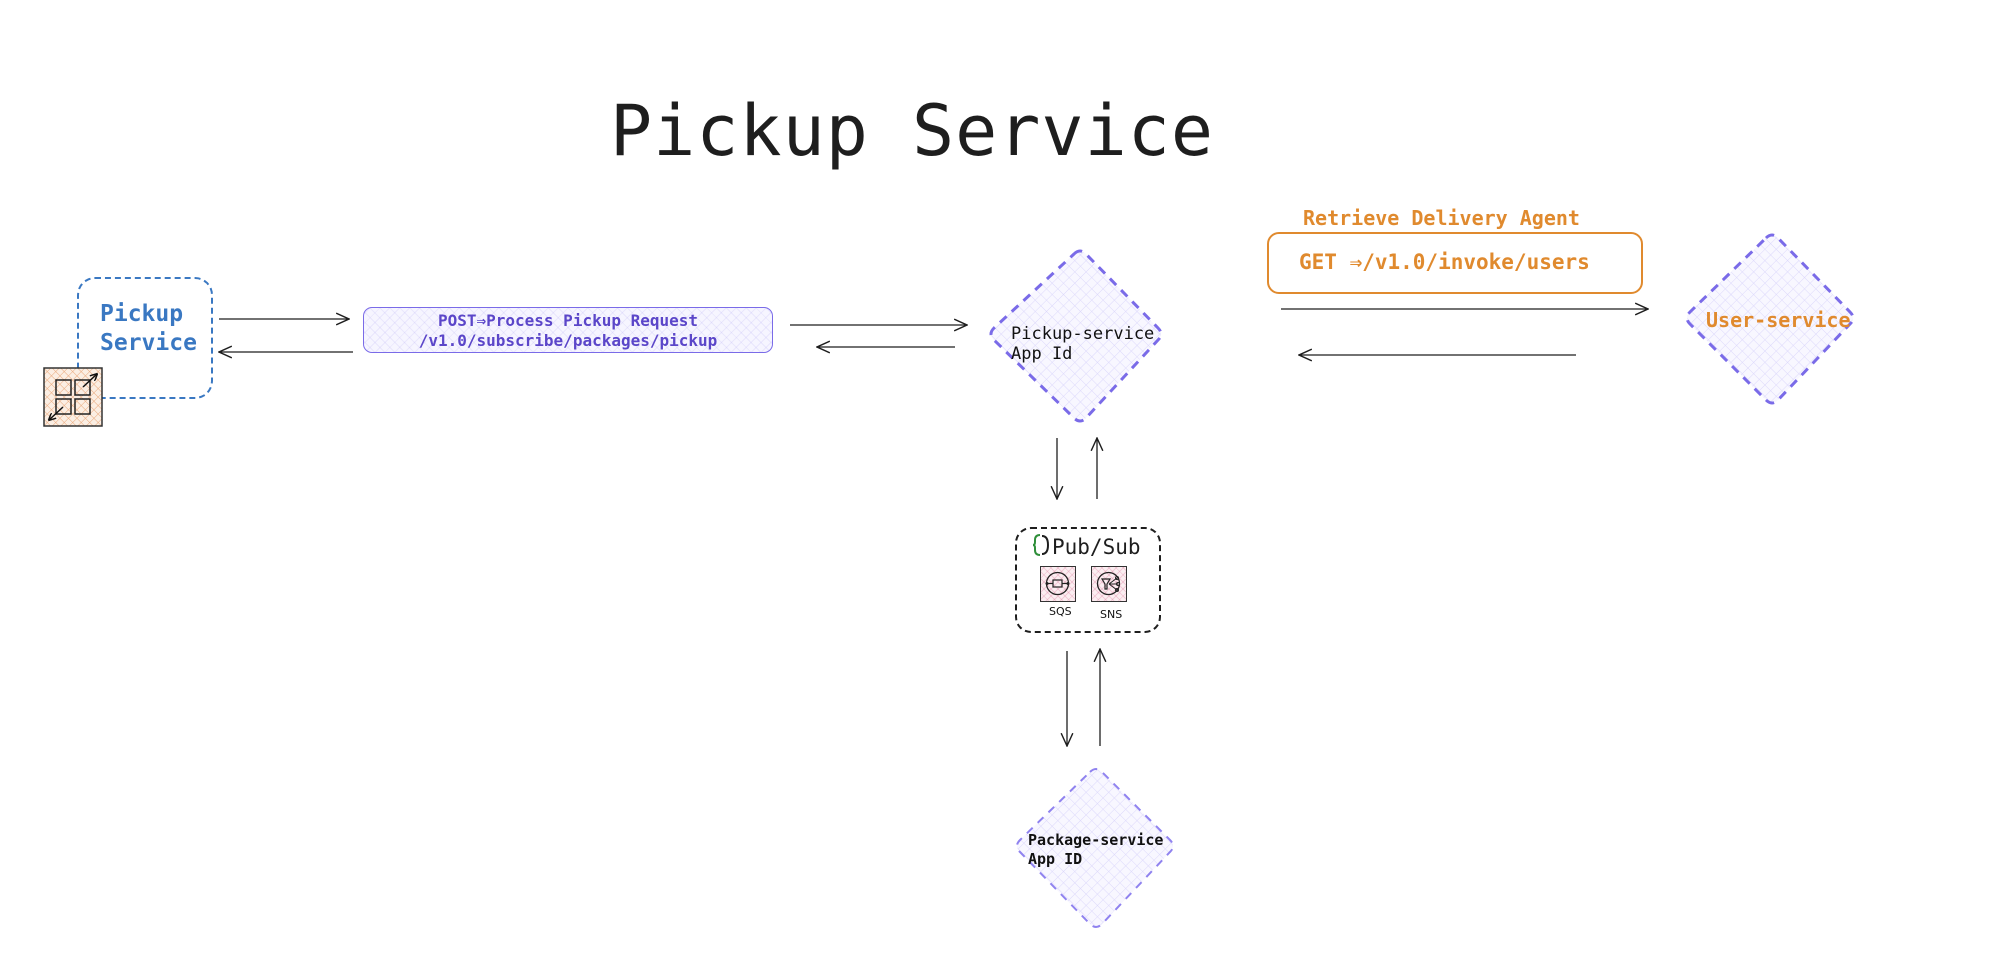  What do you see at coordinates (1111, 614) in the screenshot?
I see `sns-label: SNS` at bounding box center [1111, 614].